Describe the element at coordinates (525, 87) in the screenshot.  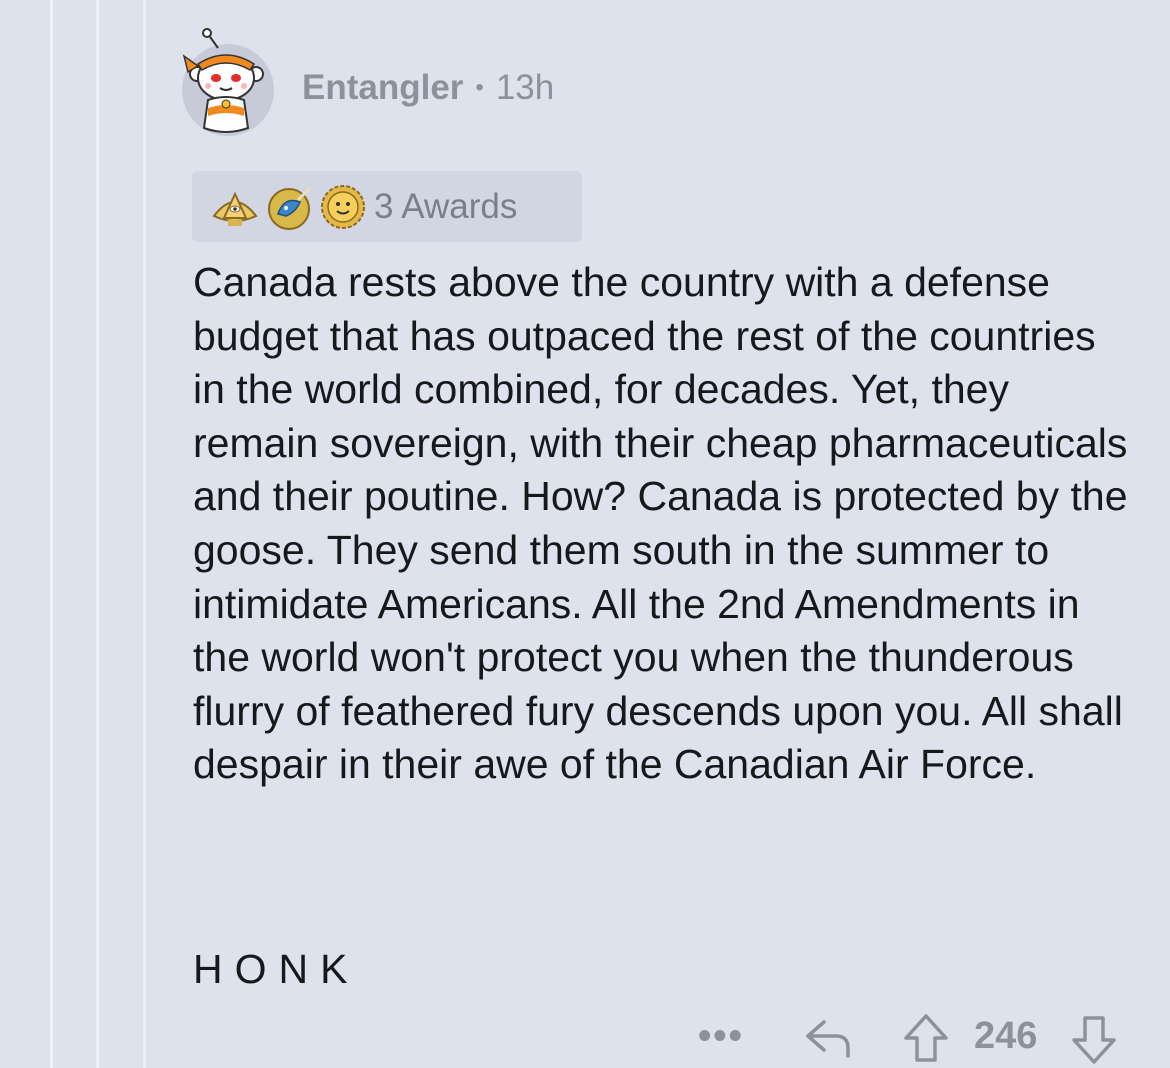
I see `timestamp: 13h` at that location.